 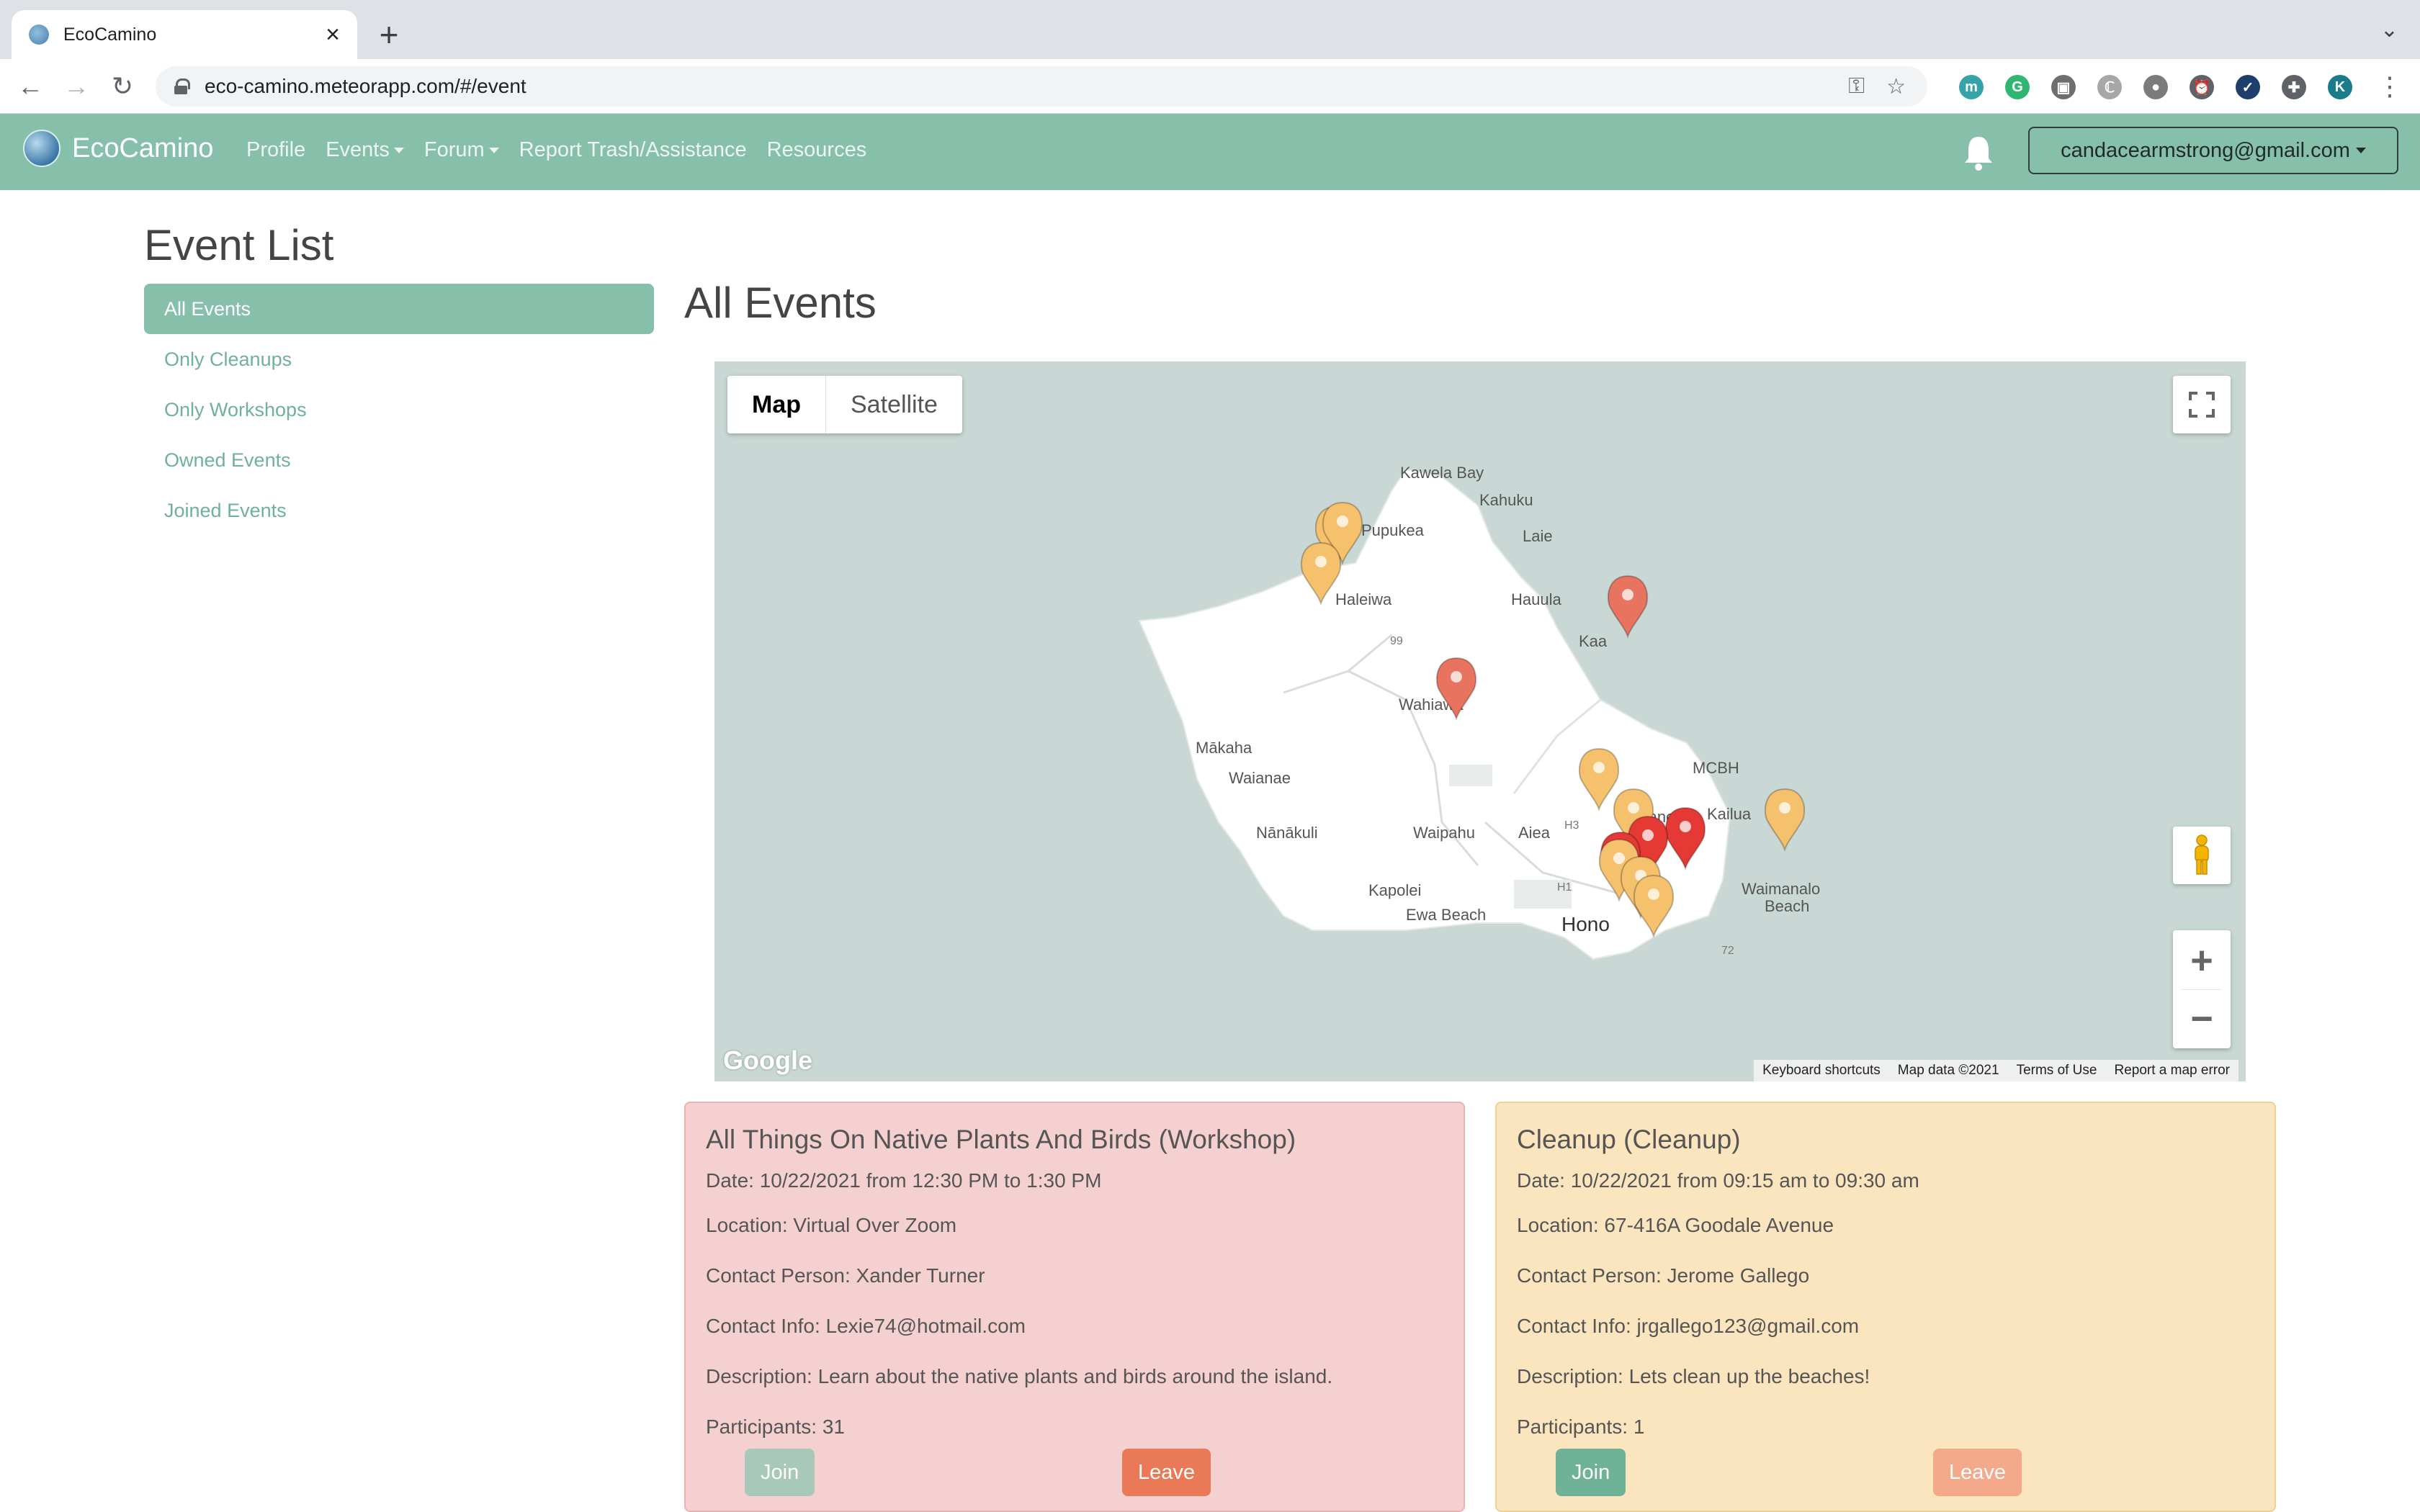 What do you see at coordinates (2205, 150) in the screenshot?
I see `user-email: candacearmstrong@gmail.com` at bounding box center [2205, 150].